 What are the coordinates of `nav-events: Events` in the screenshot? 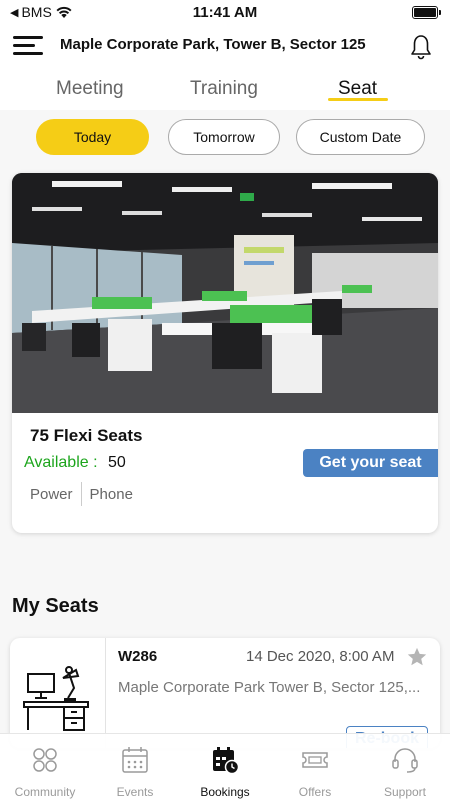 It's located at (135, 767).